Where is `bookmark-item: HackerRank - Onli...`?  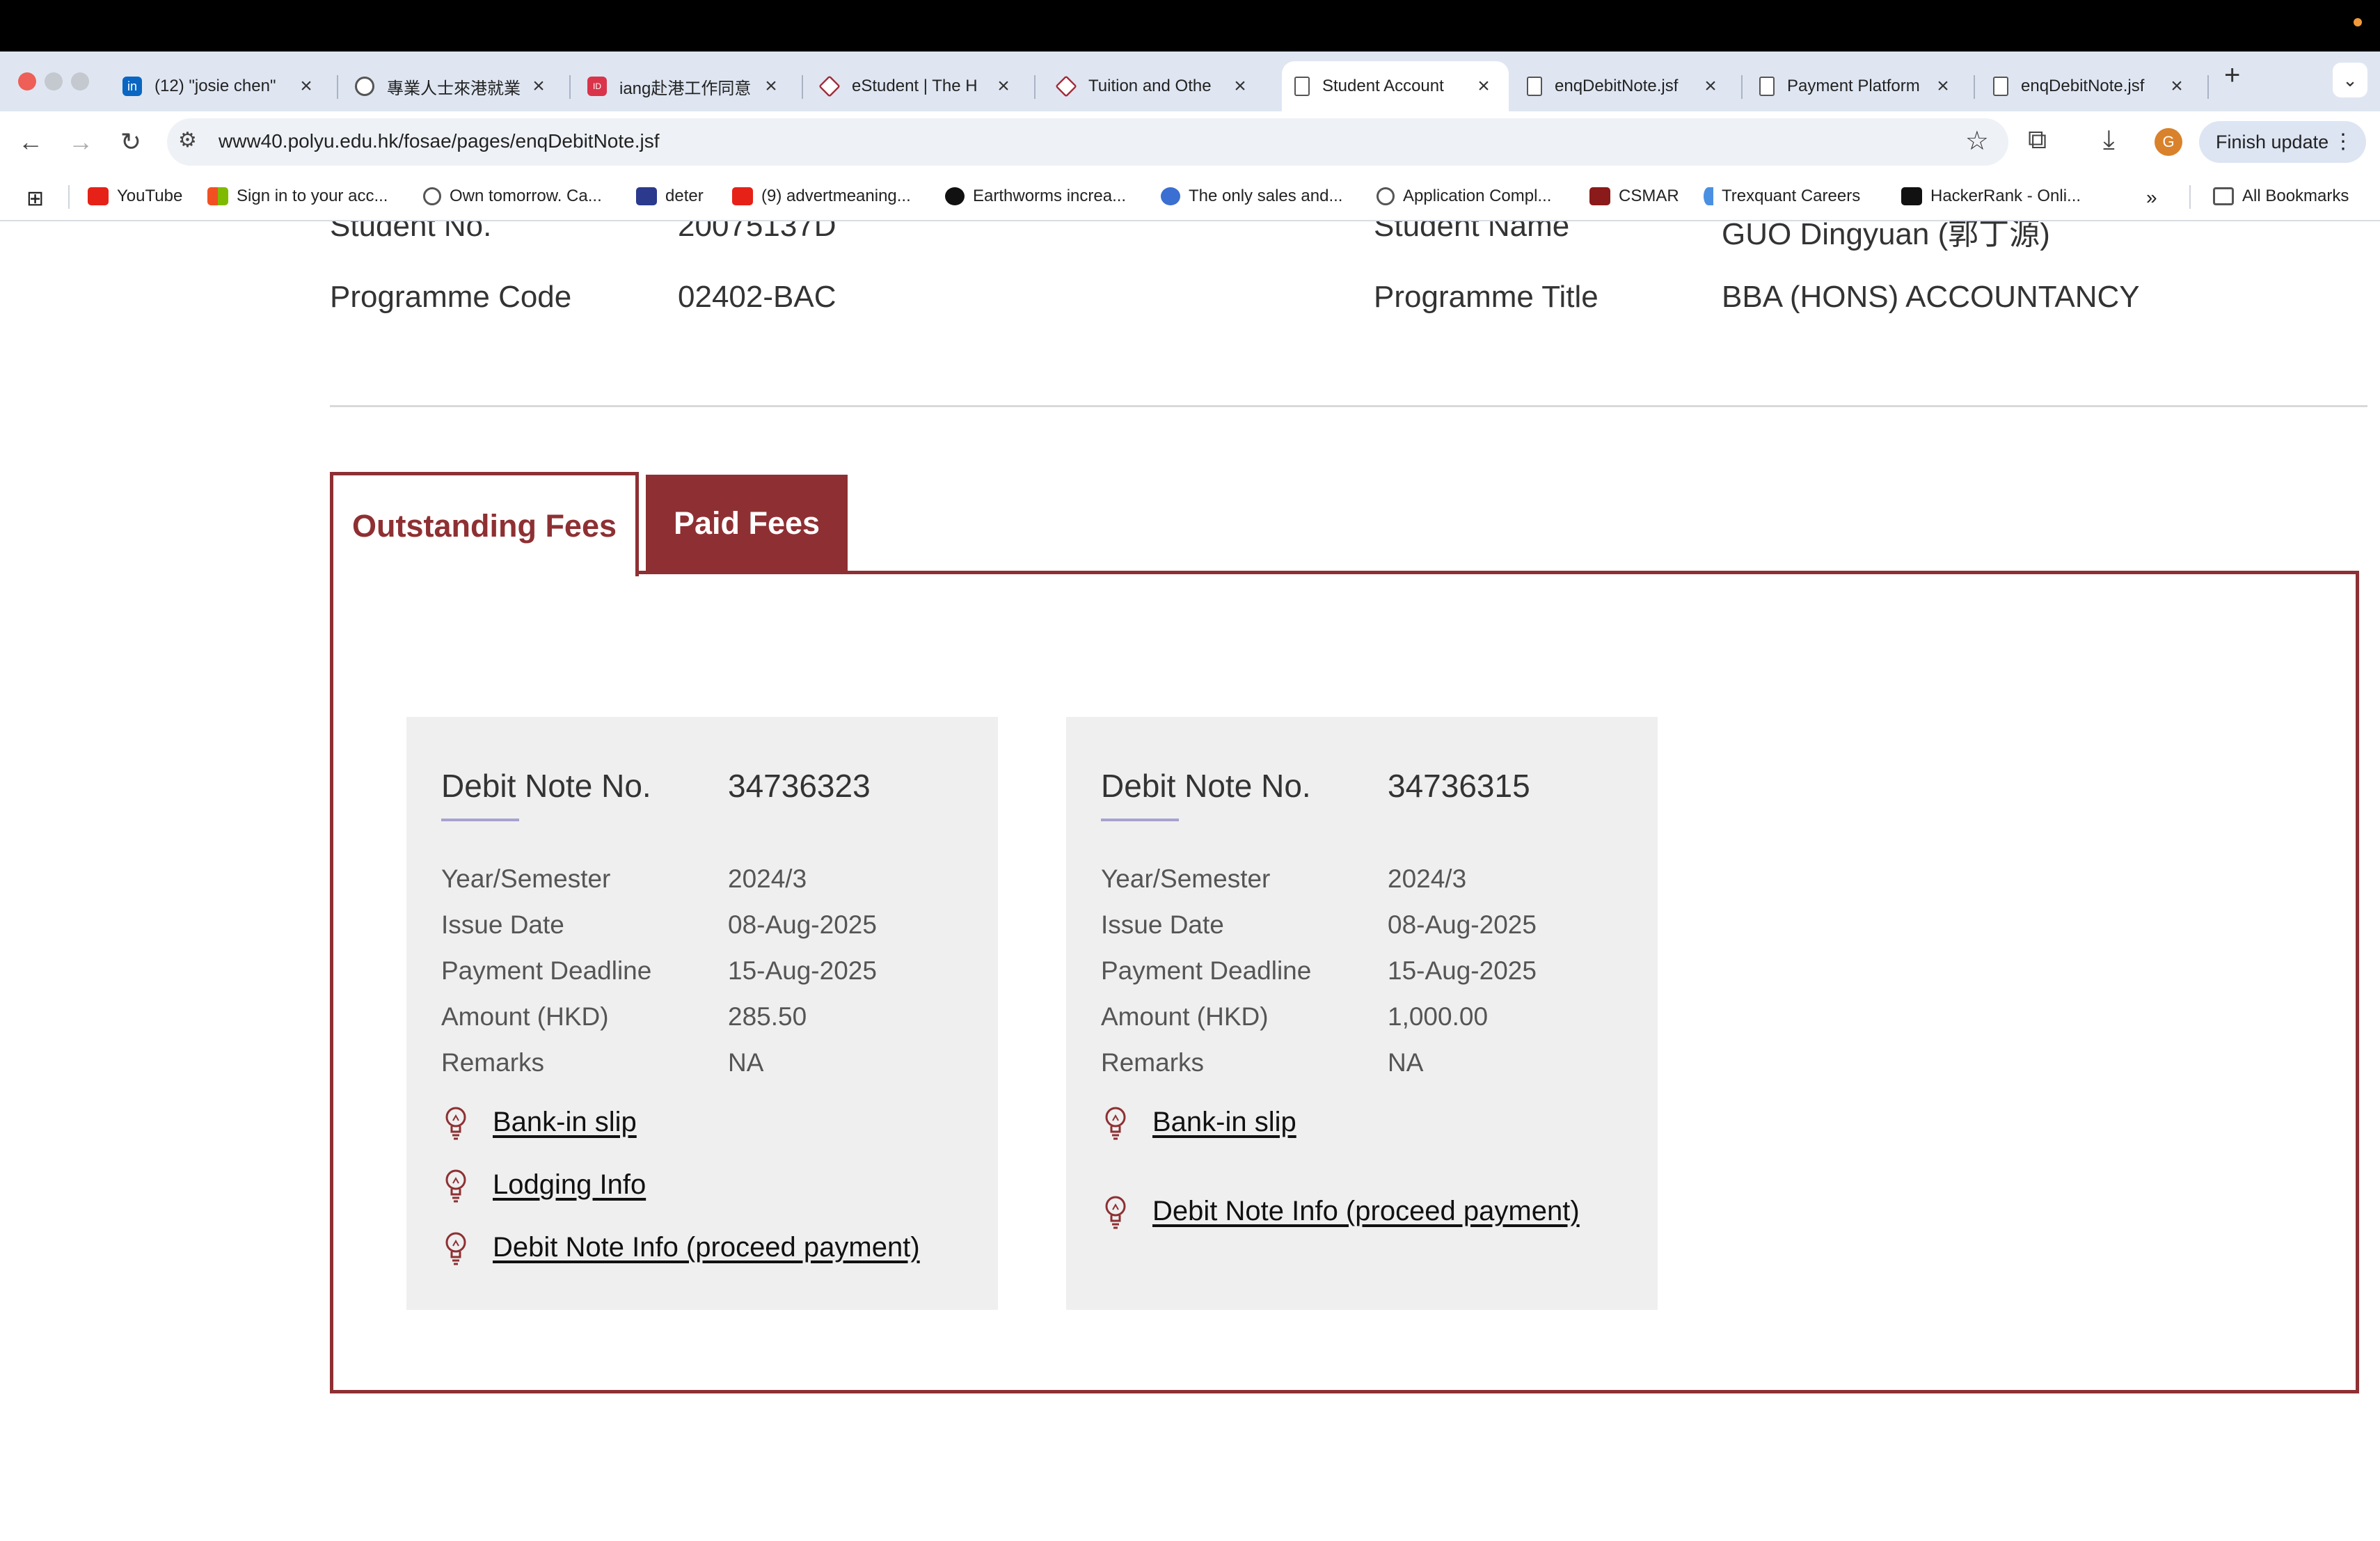 bookmark-item: HackerRank - Onli... is located at coordinates (1991, 196).